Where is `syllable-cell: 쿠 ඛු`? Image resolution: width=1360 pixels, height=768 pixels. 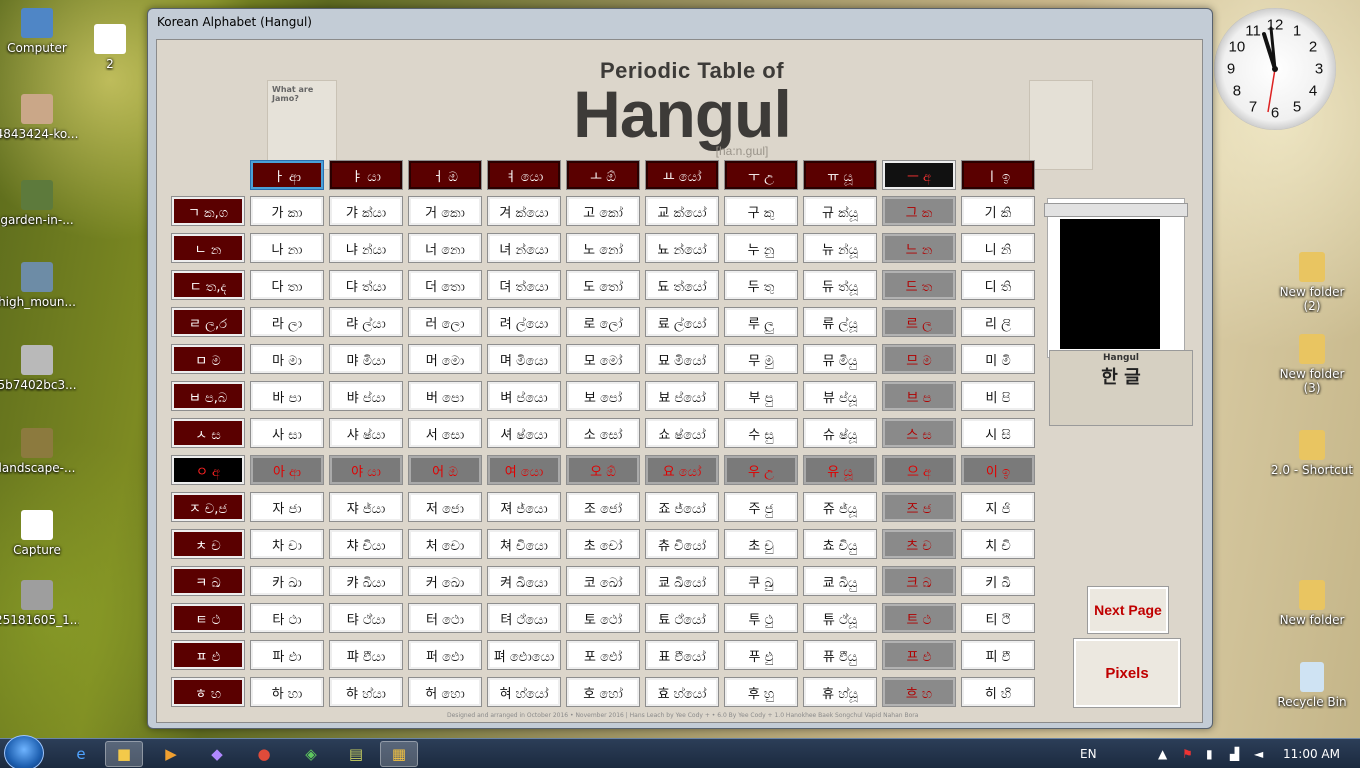
syllable-cell: 쿠 ඛු is located at coordinates (761, 581).